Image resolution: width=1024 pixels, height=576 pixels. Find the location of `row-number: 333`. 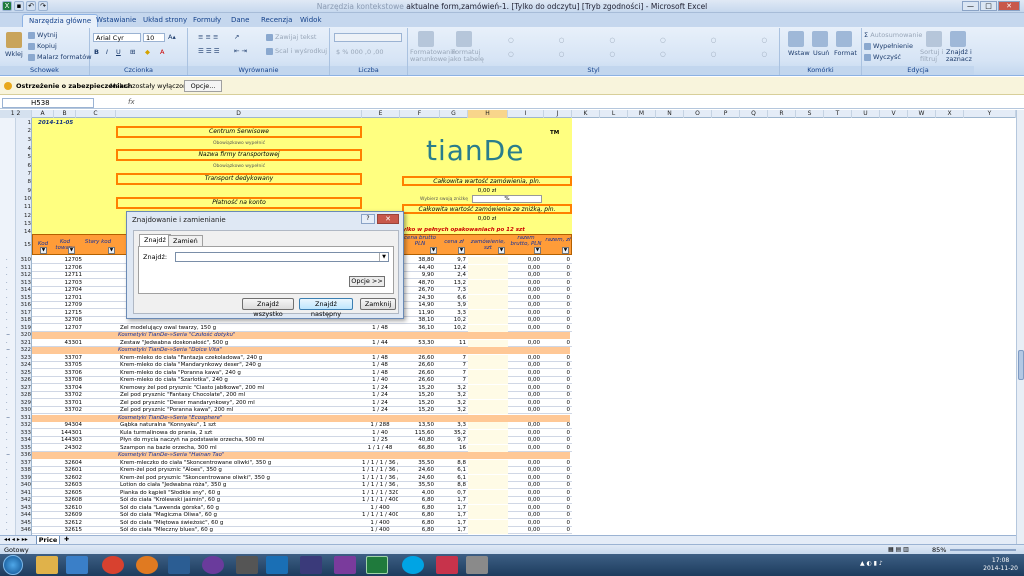

row-number: 333 is located at coordinates (24, 433).